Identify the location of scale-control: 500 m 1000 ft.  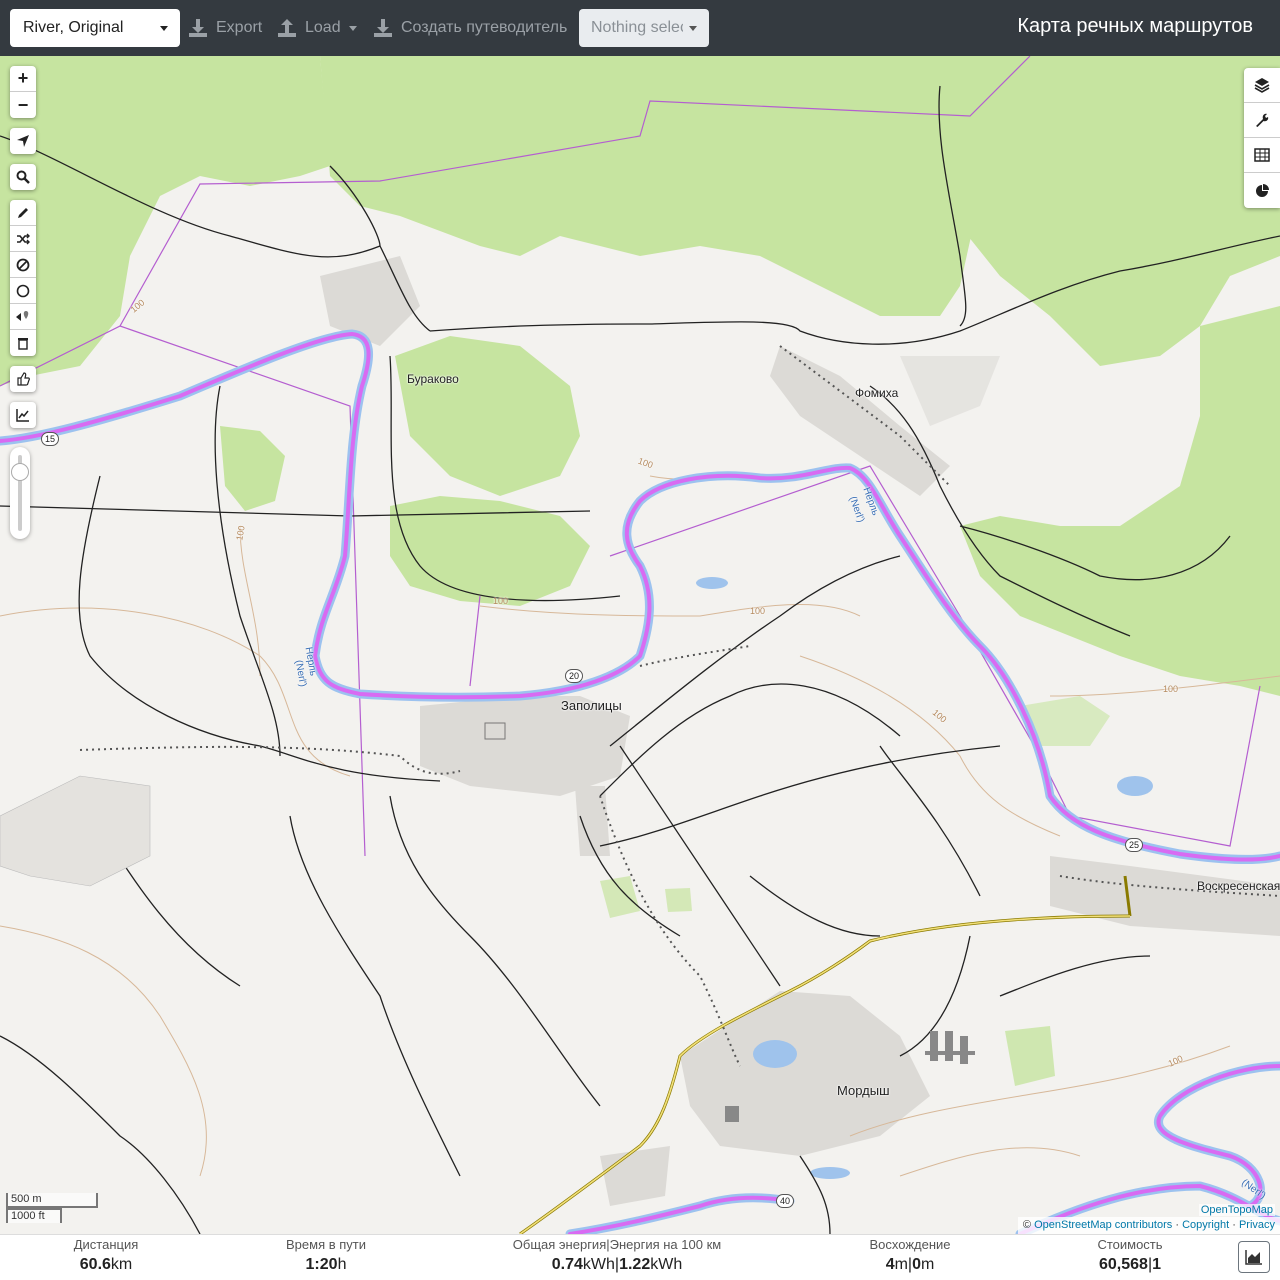
(52, 1208).